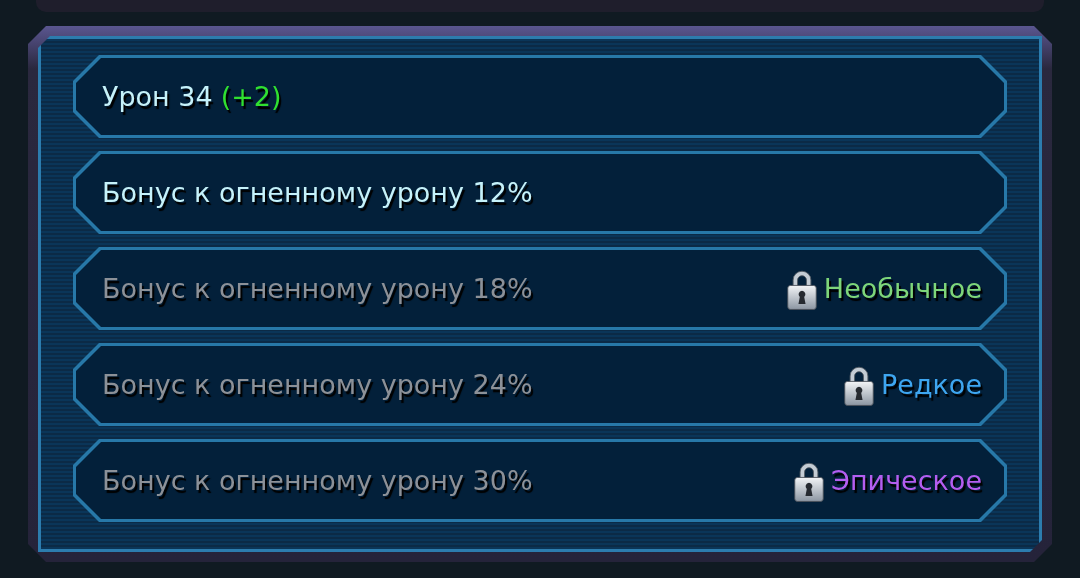 This screenshot has width=1080, height=578. I want to click on rarity-label: Редкое, so click(931, 384).